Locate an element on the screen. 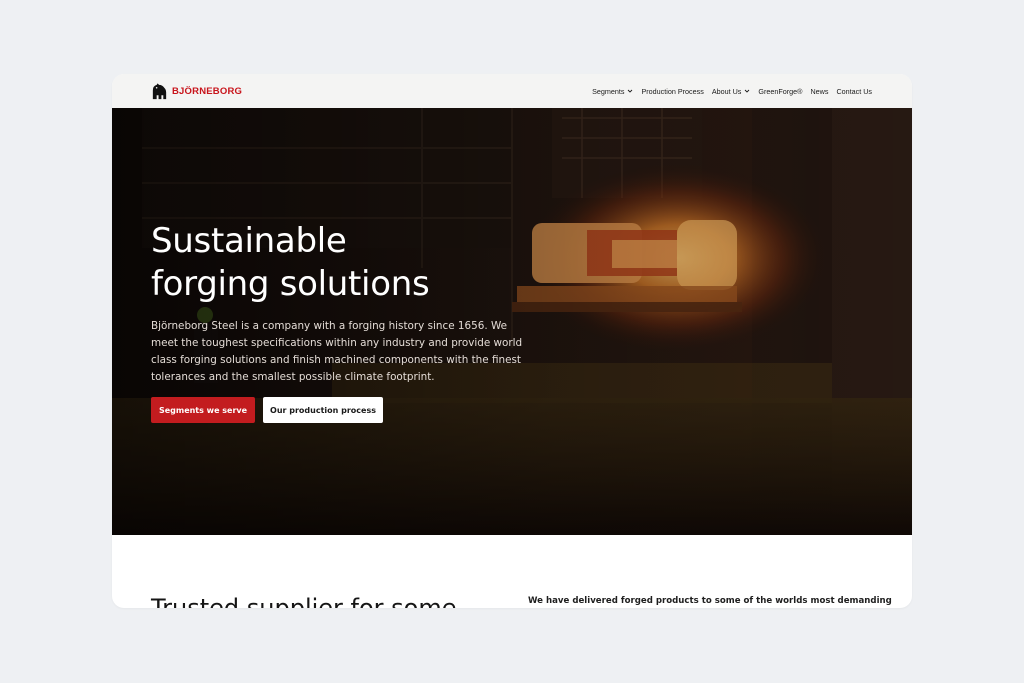 This screenshot has width=1024, height=683. nav-item-about-us: About Us is located at coordinates (731, 91).